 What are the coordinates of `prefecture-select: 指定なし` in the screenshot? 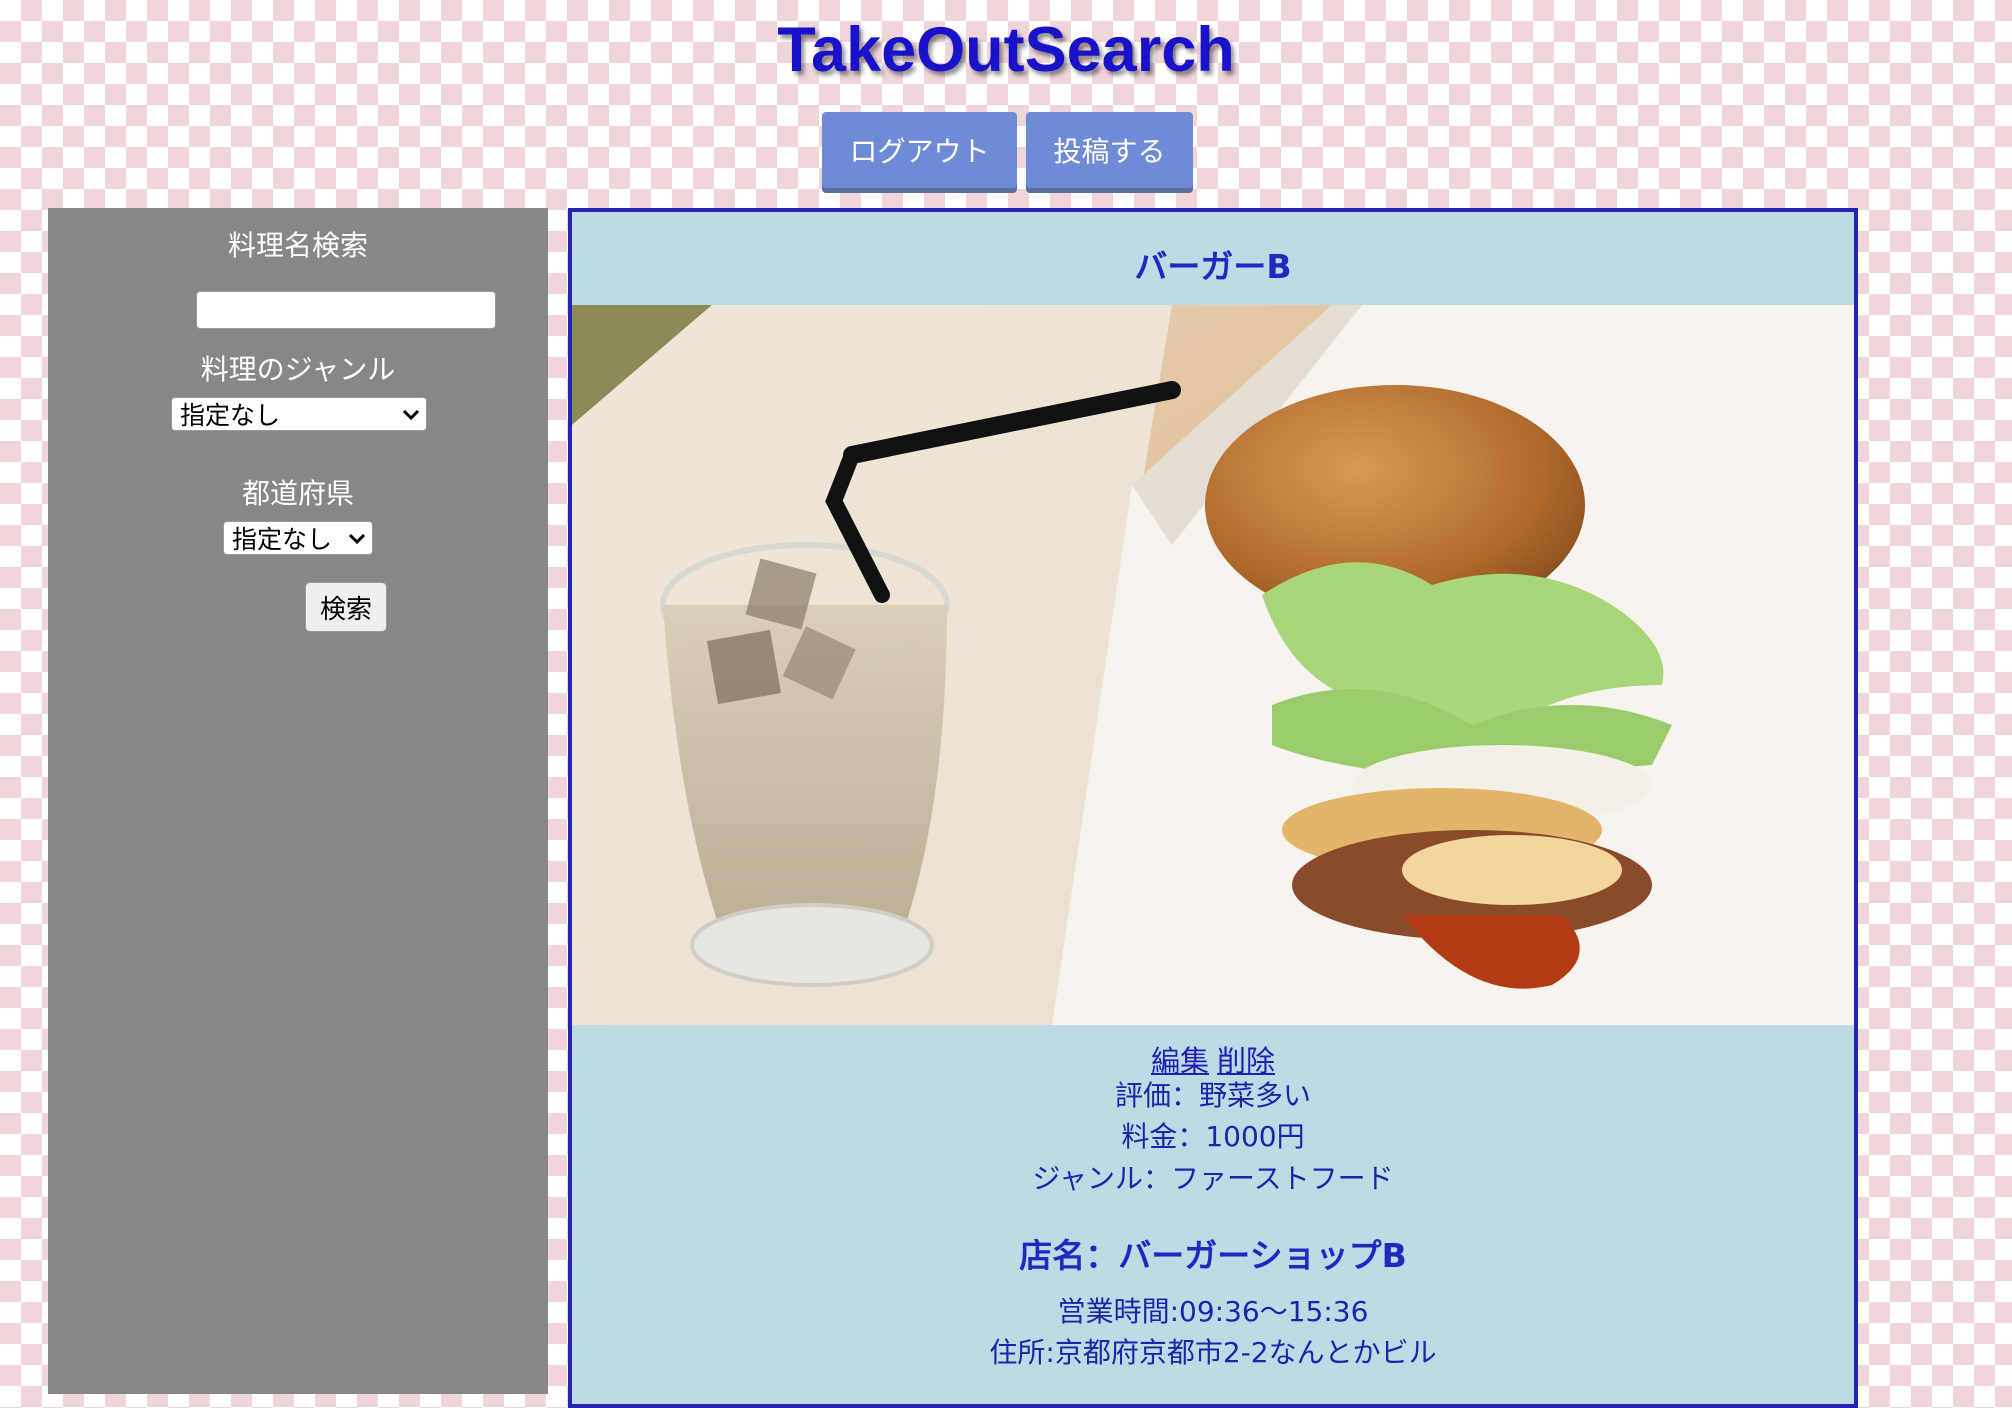 It's located at (298, 538).